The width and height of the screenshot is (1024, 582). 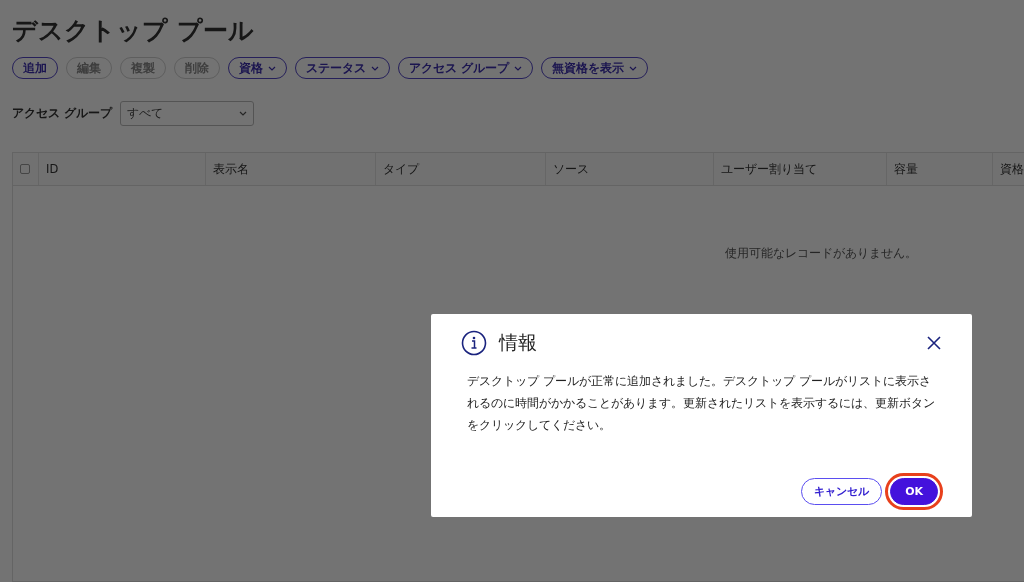 What do you see at coordinates (231, 169) in the screenshot?
I see `column-header: 表示名` at bounding box center [231, 169].